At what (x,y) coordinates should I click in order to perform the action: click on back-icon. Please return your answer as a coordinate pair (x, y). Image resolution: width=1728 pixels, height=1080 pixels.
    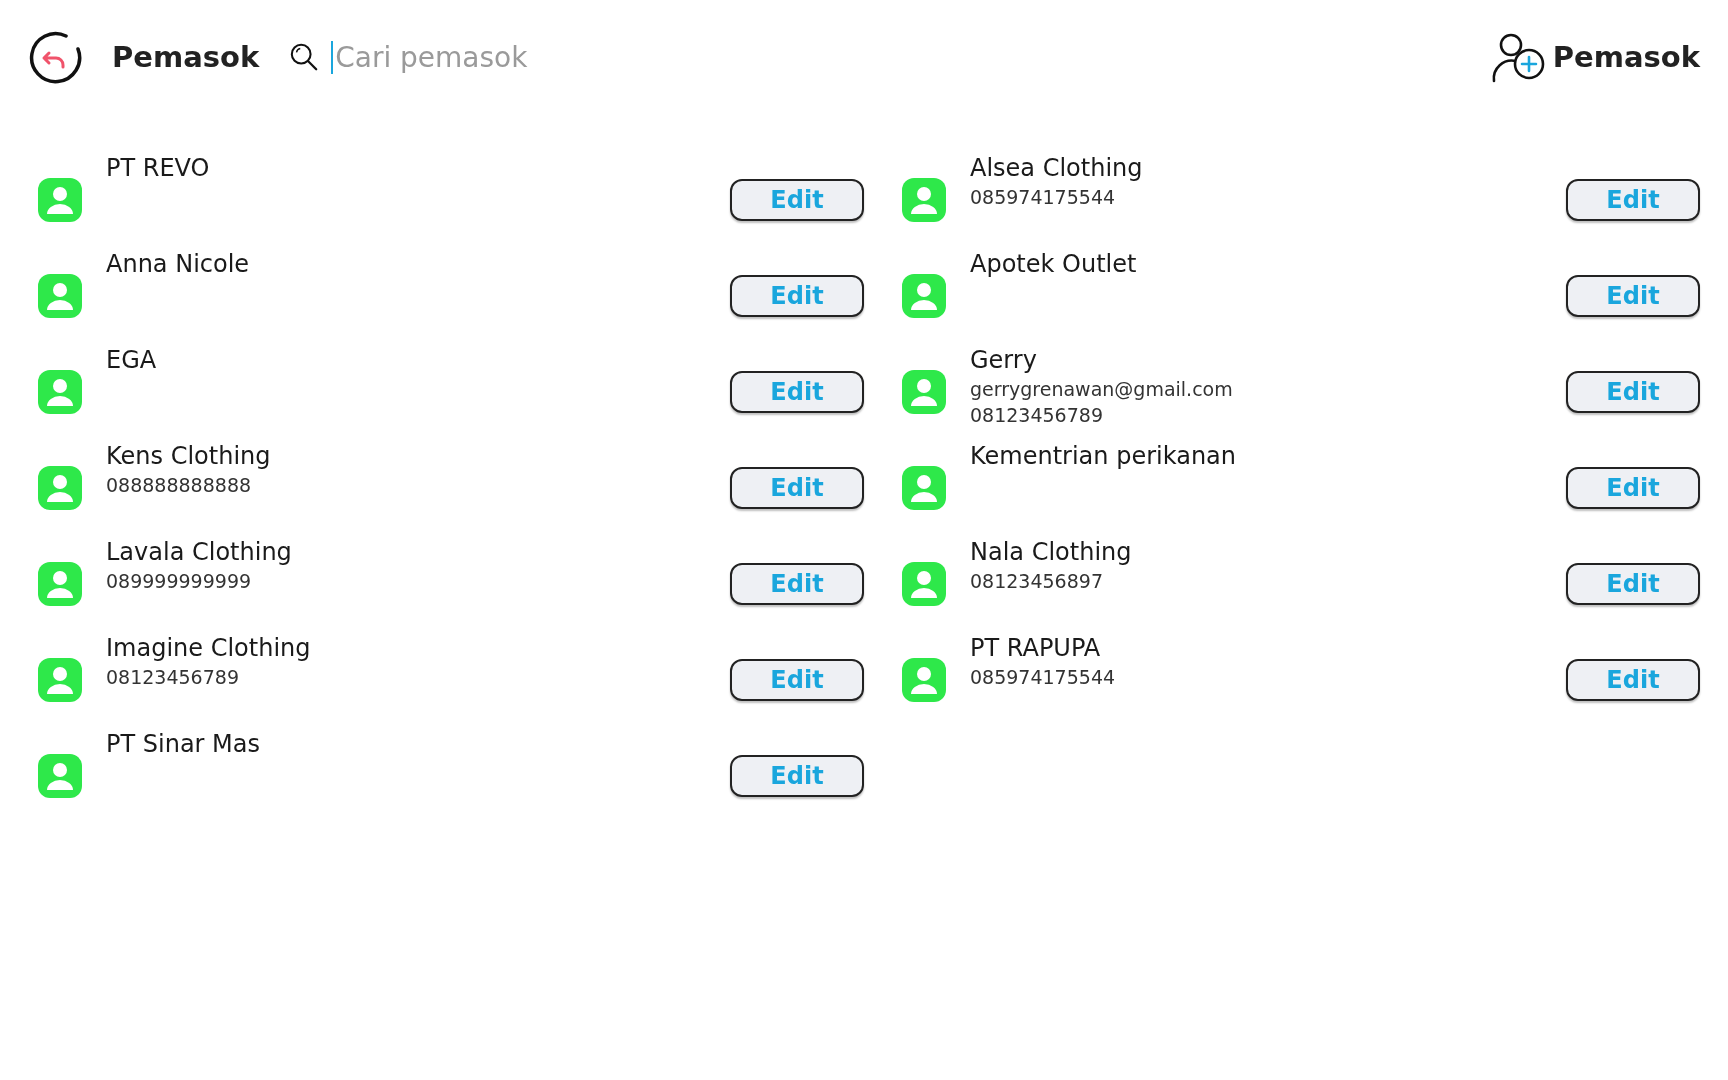
    Looking at the image, I should click on (56, 57).